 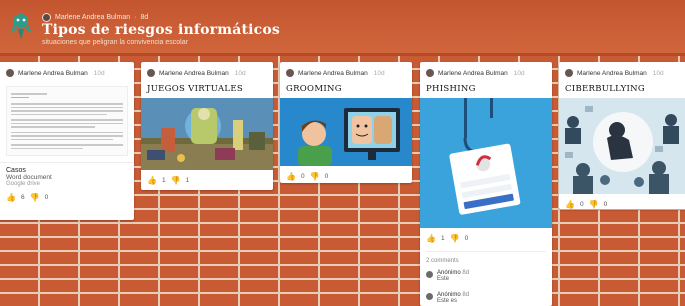 I want to click on owner-name: Marlene Andrea Bulman, so click(x=93, y=17).